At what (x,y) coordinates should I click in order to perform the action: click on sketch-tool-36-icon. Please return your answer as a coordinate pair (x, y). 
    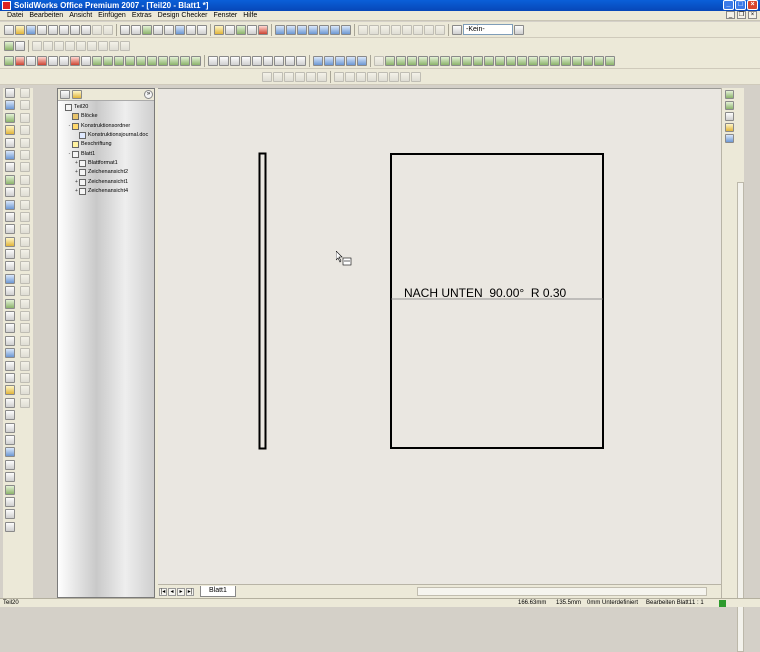
    Looking at the image, I should click on (10, 526).